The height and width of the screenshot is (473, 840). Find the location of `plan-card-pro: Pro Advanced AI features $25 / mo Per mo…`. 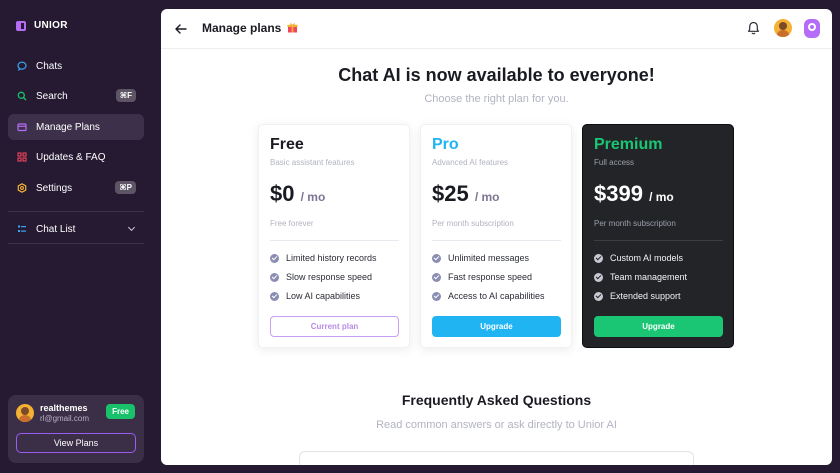

plan-card-pro: Pro Advanced AI features $25 / mo Per mo… is located at coordinates (496, 236).